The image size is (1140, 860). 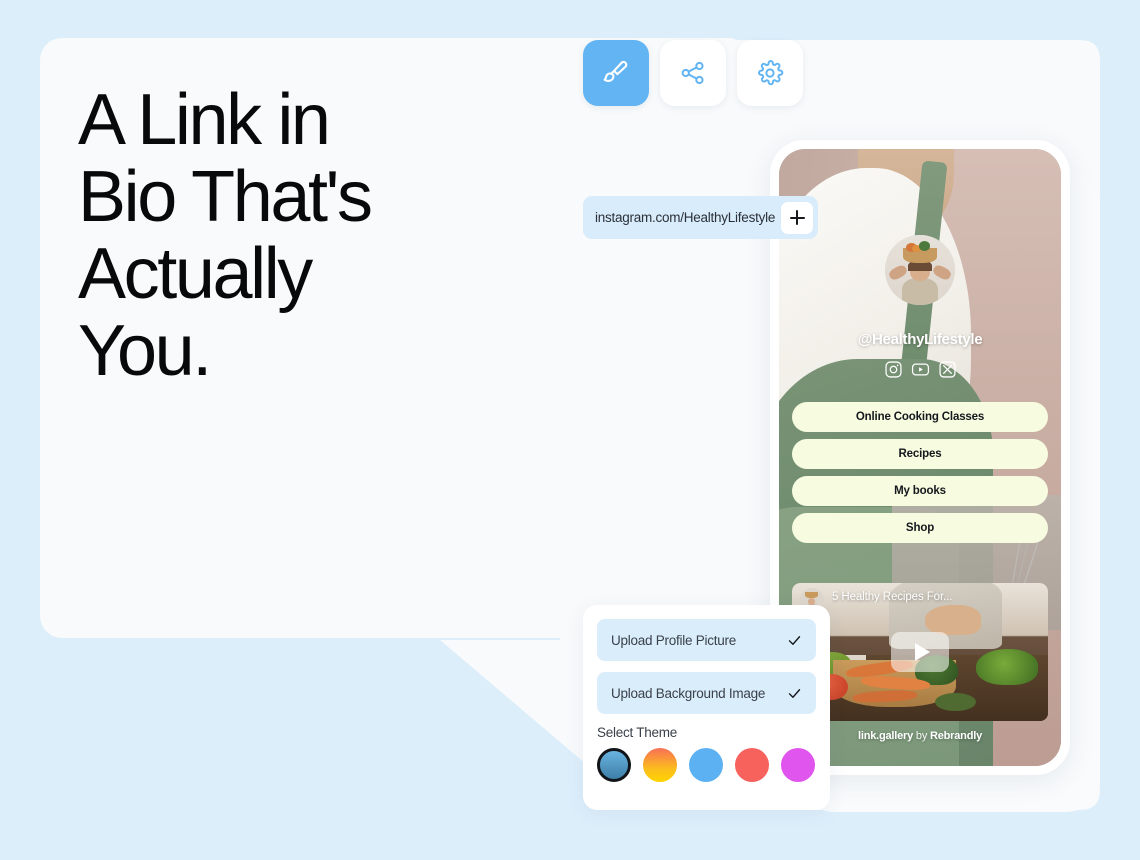 I want to click on upload-background-image-option: Upload Background Image, so click(x=706, y=693).